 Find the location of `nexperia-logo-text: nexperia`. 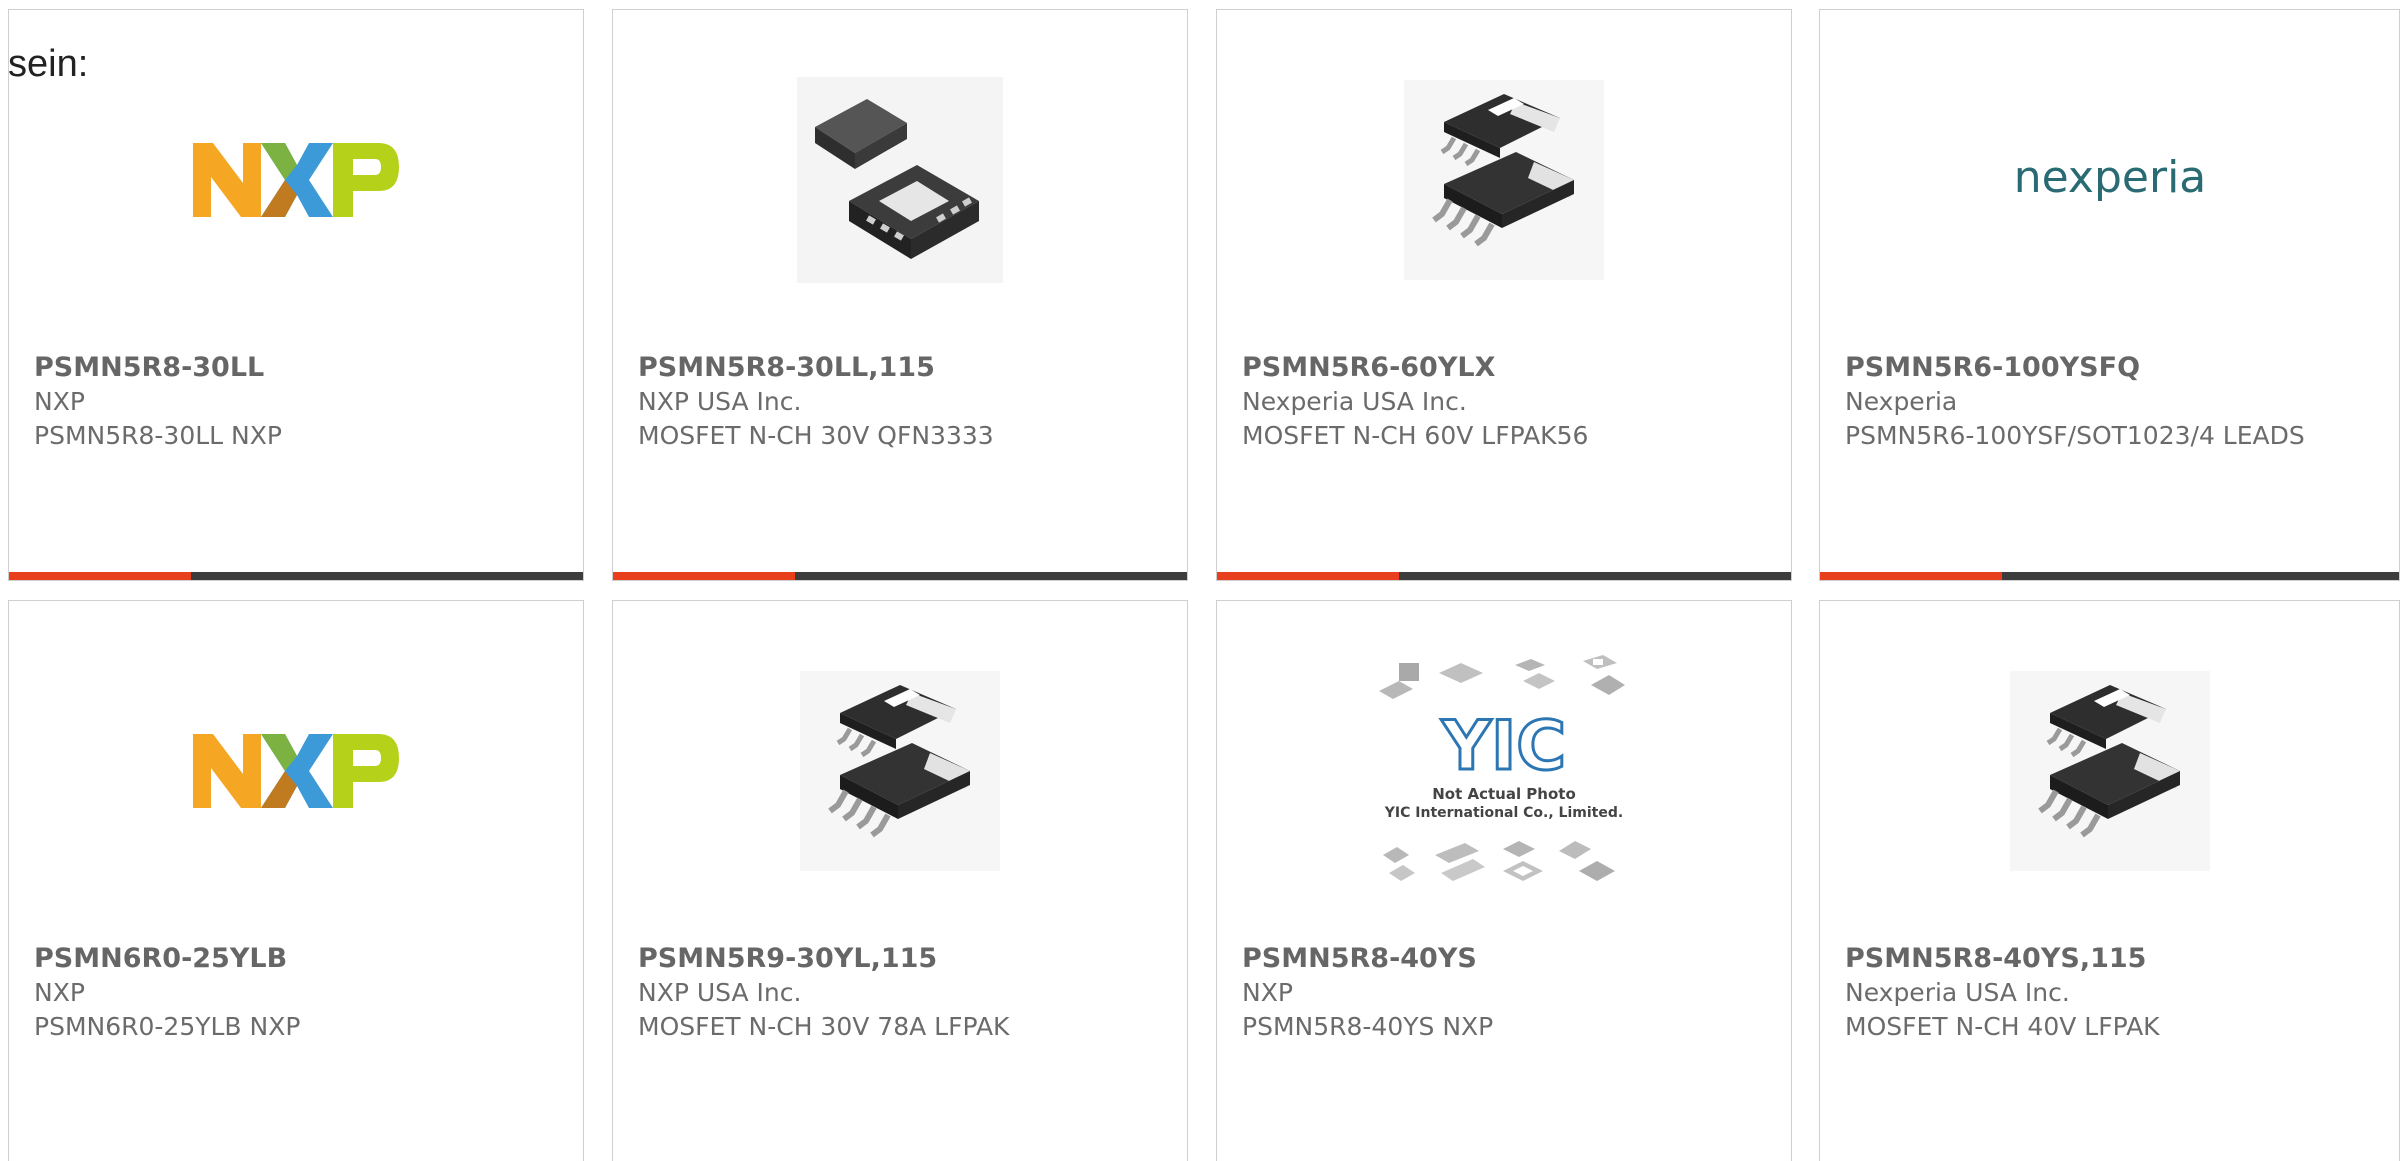

nexperia-logo-text: nexperia is located at coordinates (2109, 177).